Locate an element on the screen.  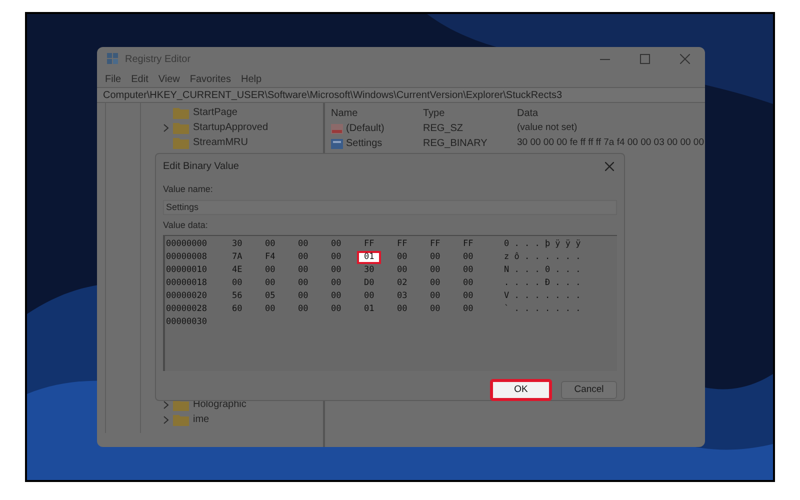
menu-item: Help is located at coordinates (251, 79).